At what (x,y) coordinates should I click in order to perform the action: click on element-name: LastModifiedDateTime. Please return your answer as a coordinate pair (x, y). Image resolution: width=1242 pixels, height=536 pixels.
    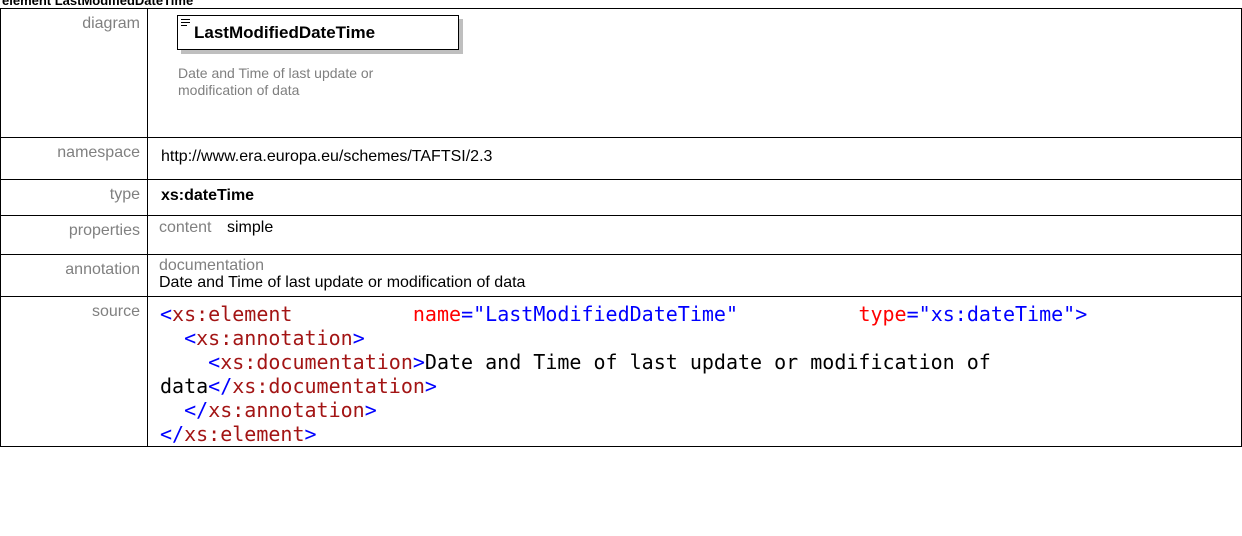
    Looking at the image, I should click on (285, 32).